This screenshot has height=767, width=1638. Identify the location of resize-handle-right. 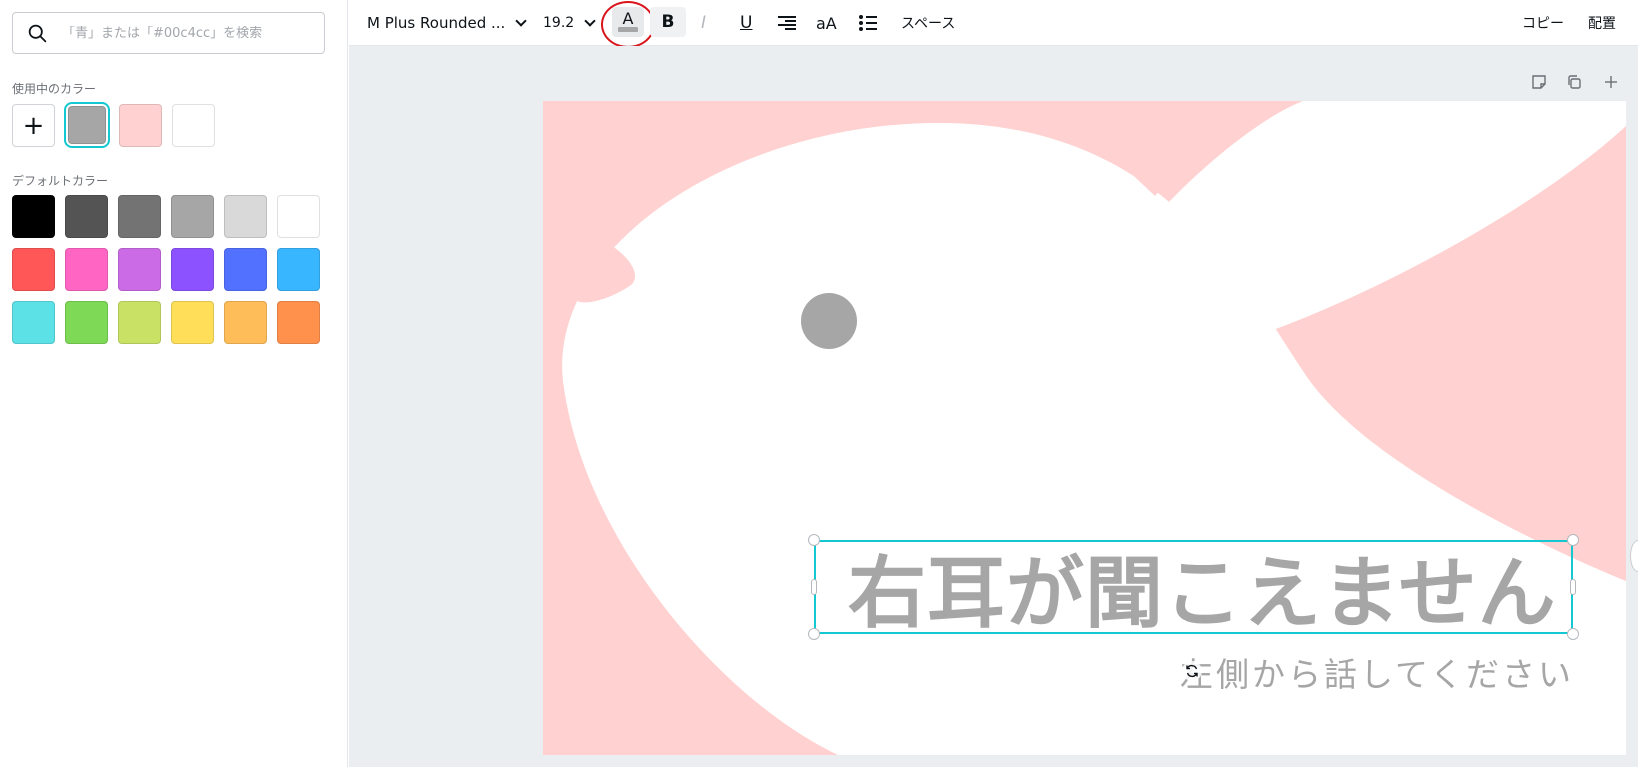
(1573, 587).